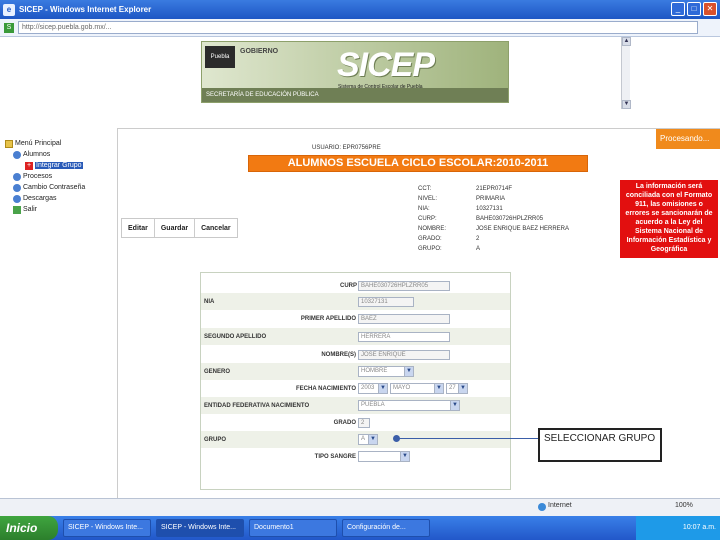 The height and width of the screenshot is (540, 720). What do you see at coordinates (59, 154) in the screenshot?
I see `menu-item-alumnos: Alumnos` at bounding box center [59, 154].